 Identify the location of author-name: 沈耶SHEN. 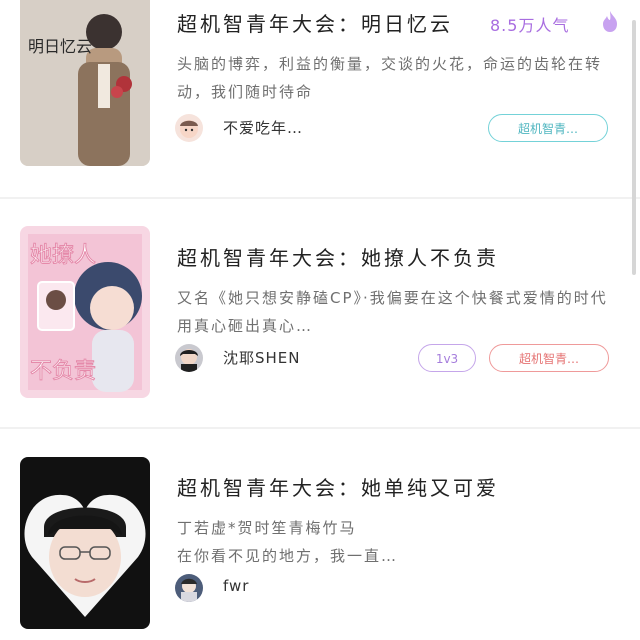
(262, 357).